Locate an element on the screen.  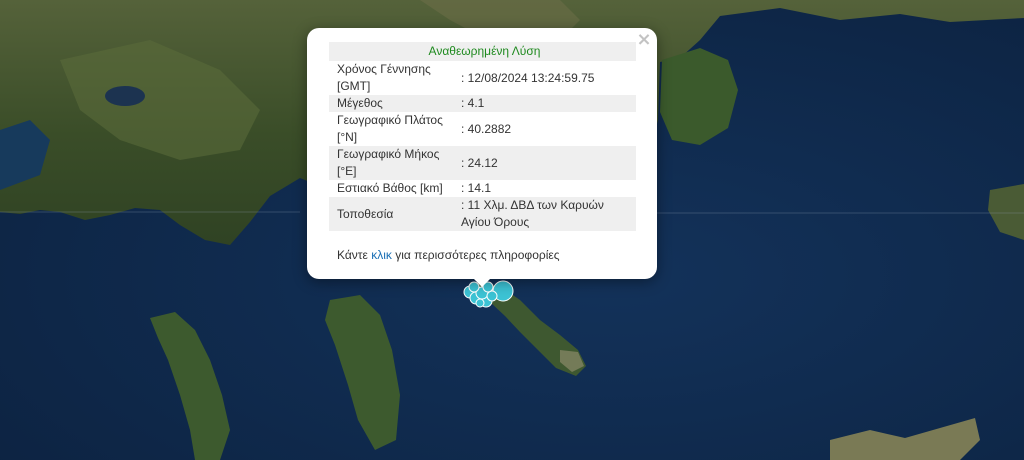
row-label: Τοποθεσία is located at coordinates (393, 214).